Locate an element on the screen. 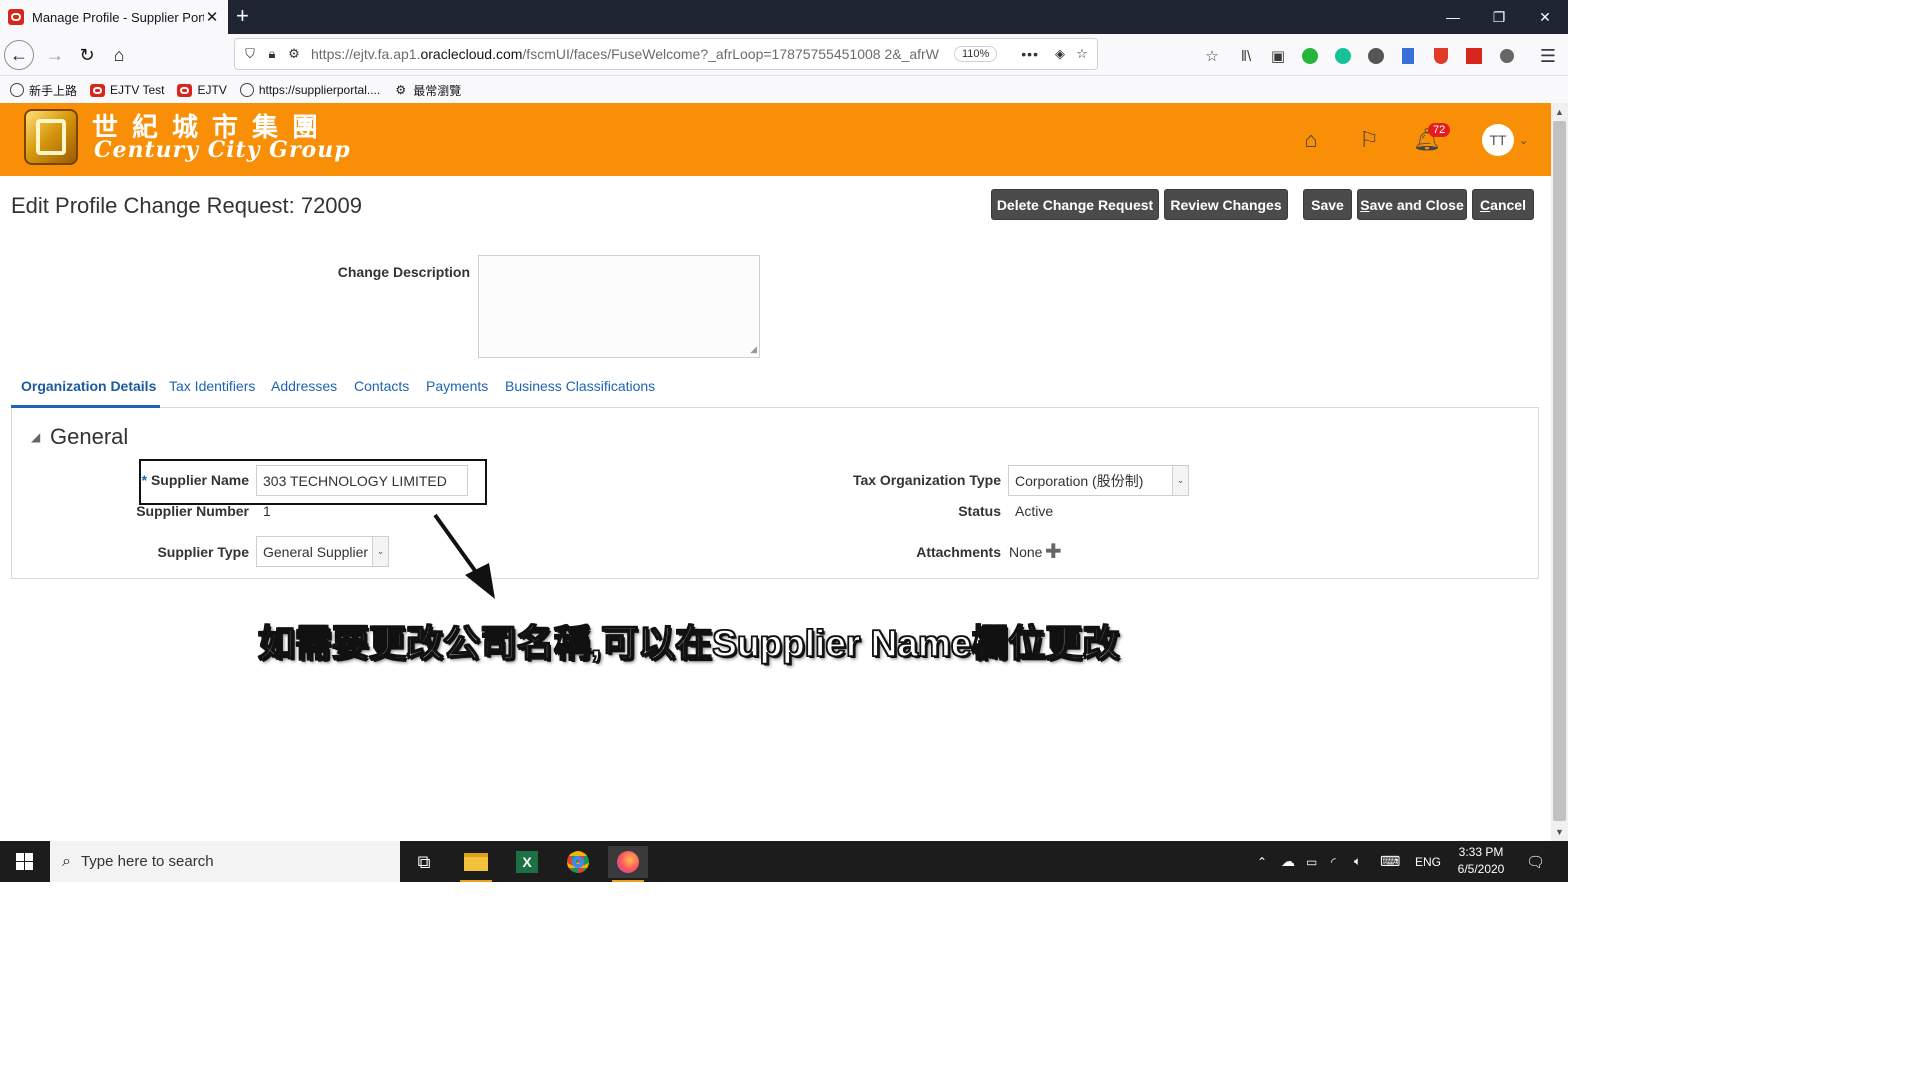 The height and width of the screenshot is (1080, 1920). logo-english-text: Century City Group is located at coordinates (222, 150).